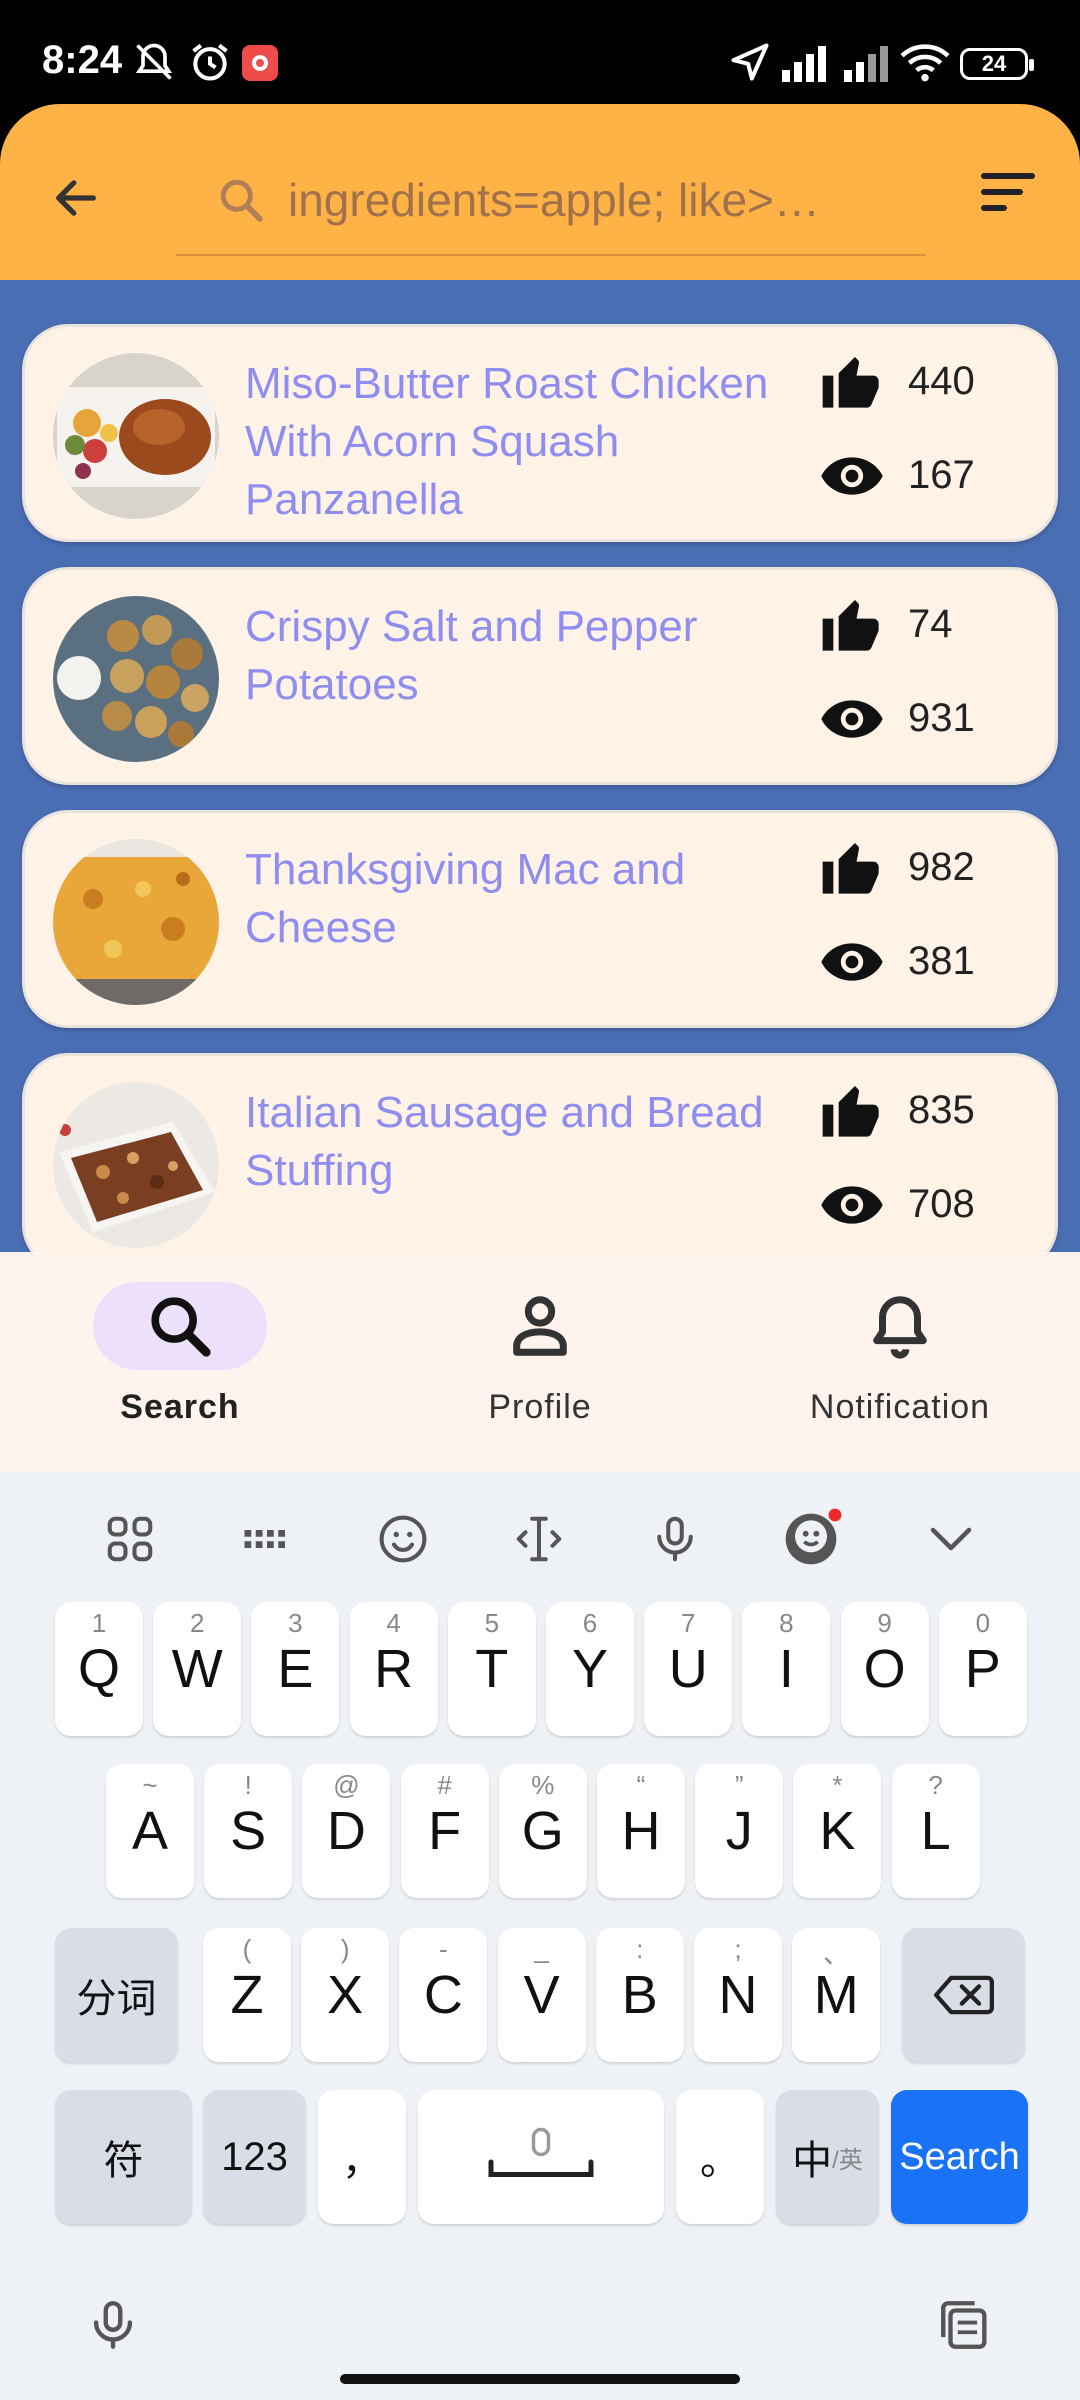 This screenshot has width=1080, height=2400. What do you see at coordinates (491, 1669) in the screenshot?
I see `key-t: 5T` at bounding box center [491, 1669].